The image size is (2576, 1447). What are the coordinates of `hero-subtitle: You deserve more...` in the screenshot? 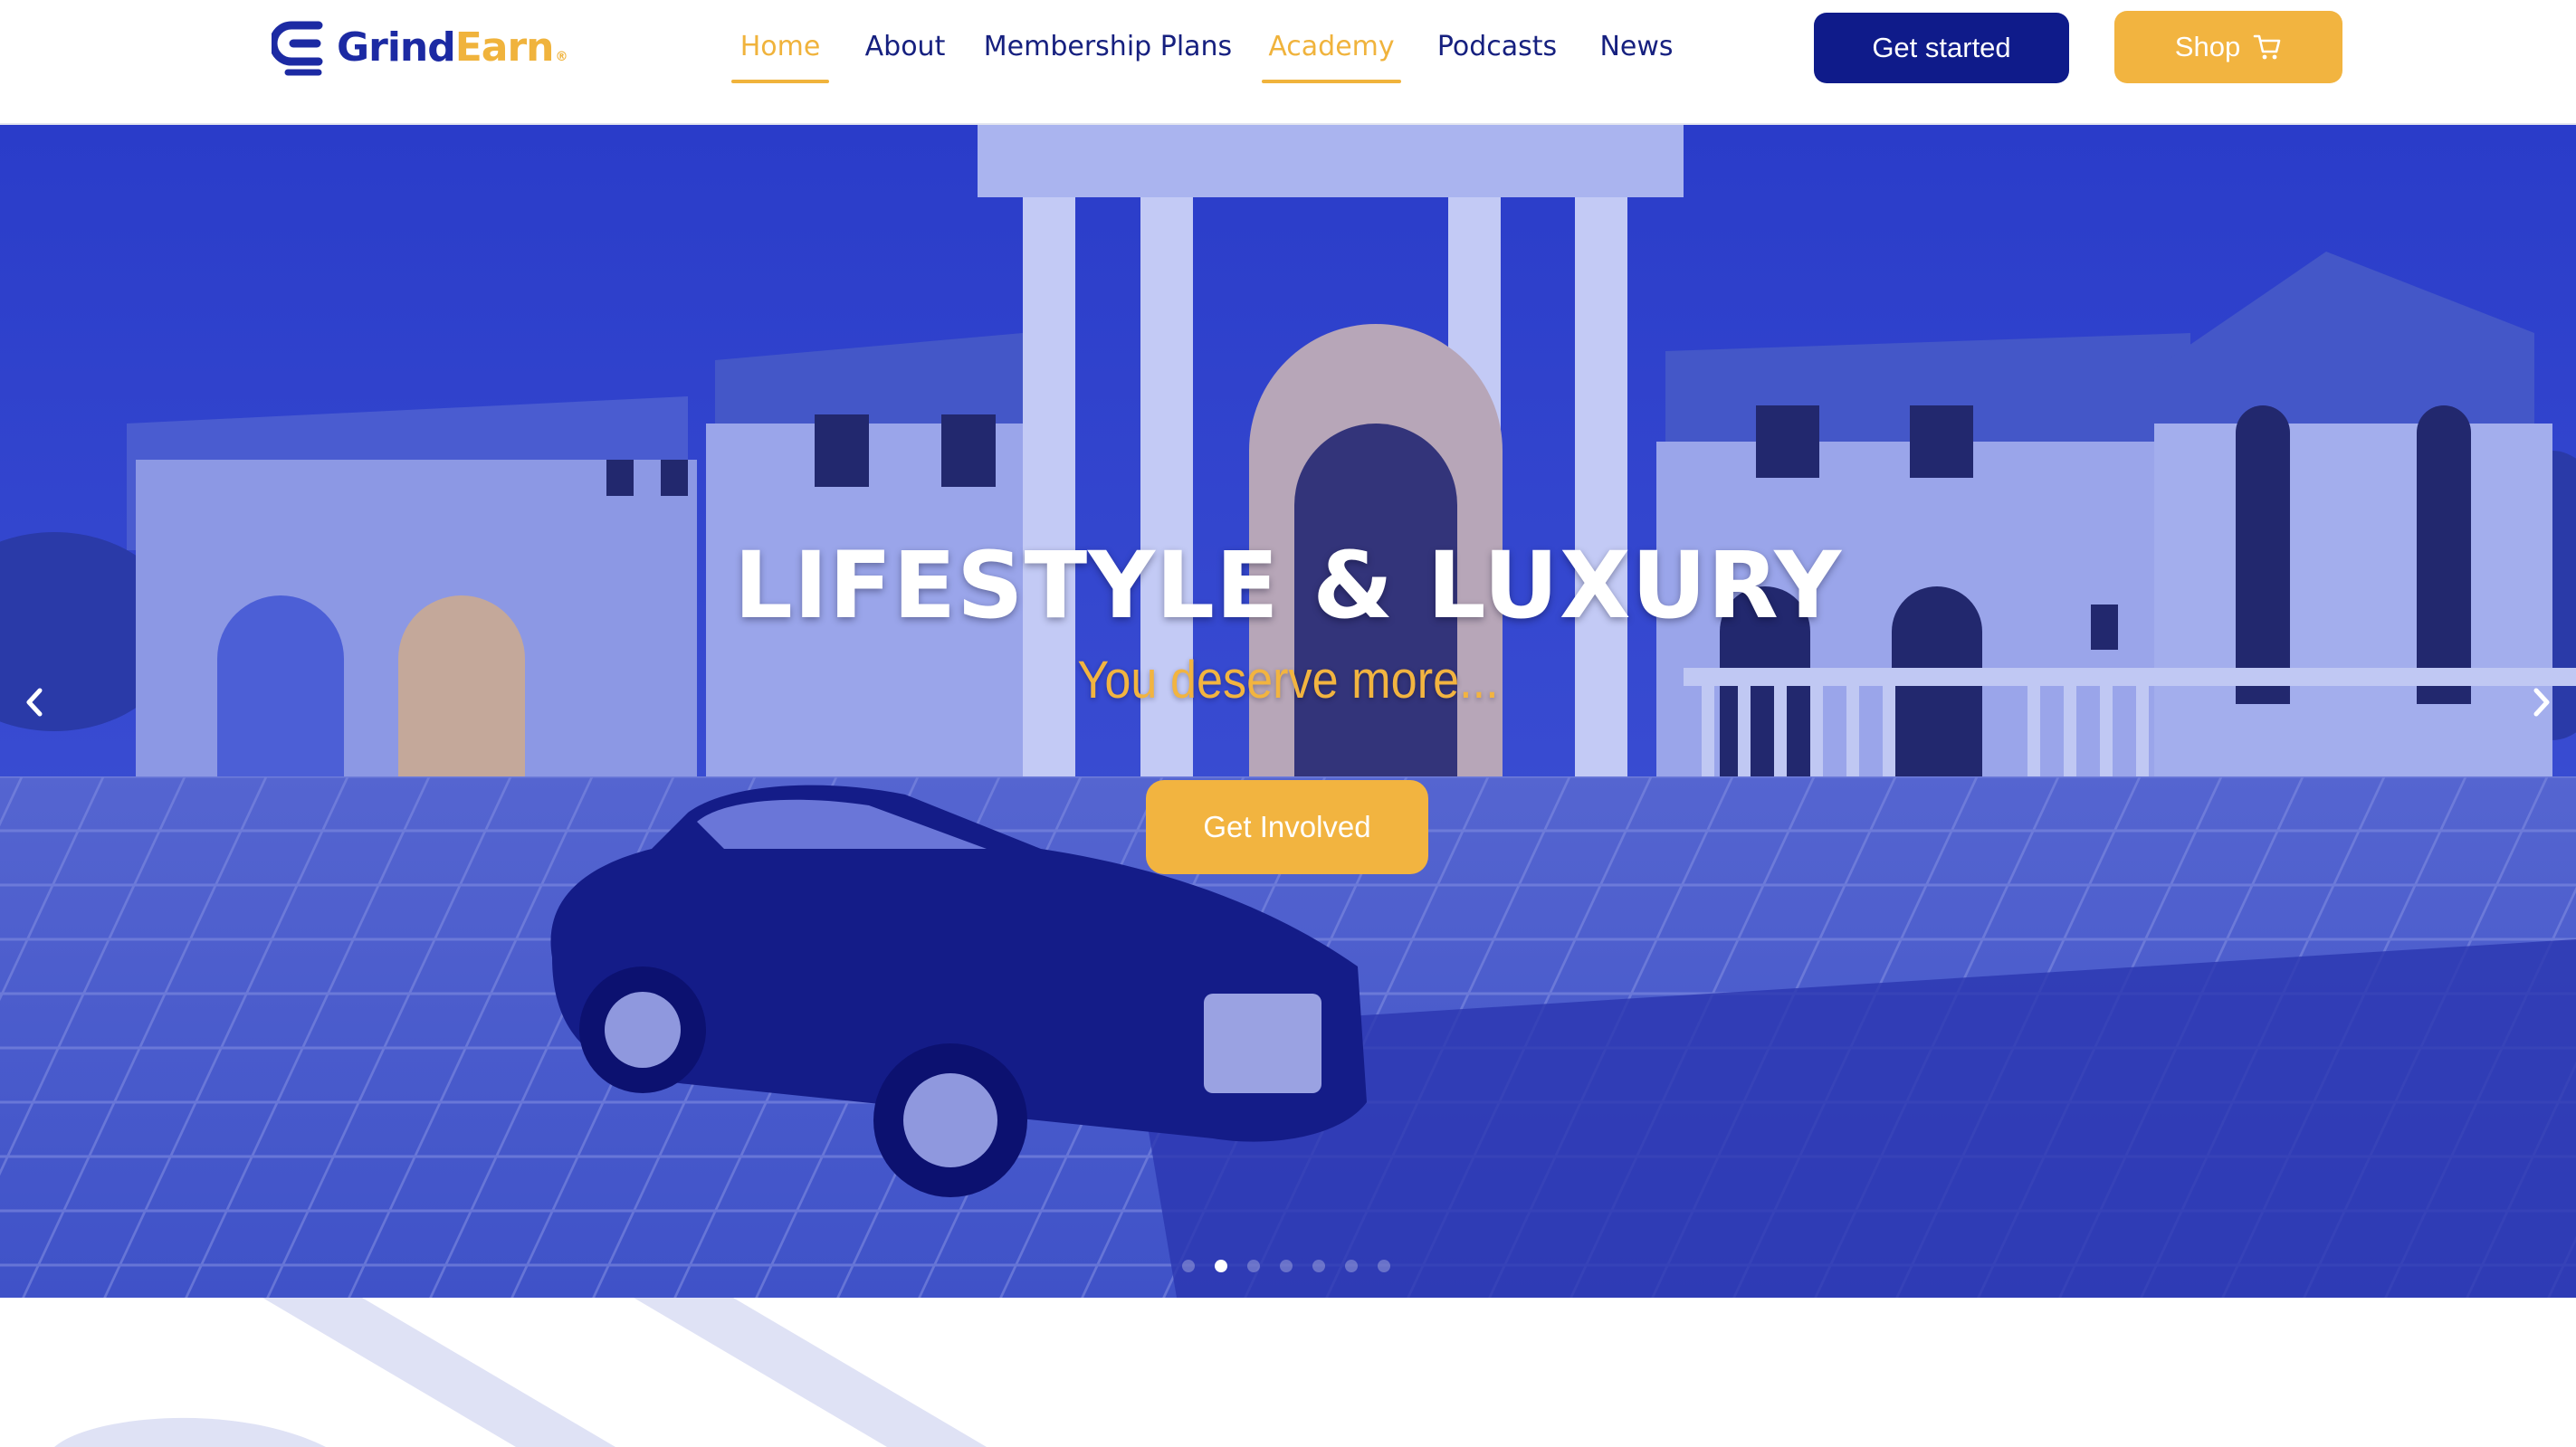 It's located at (1288, 680).